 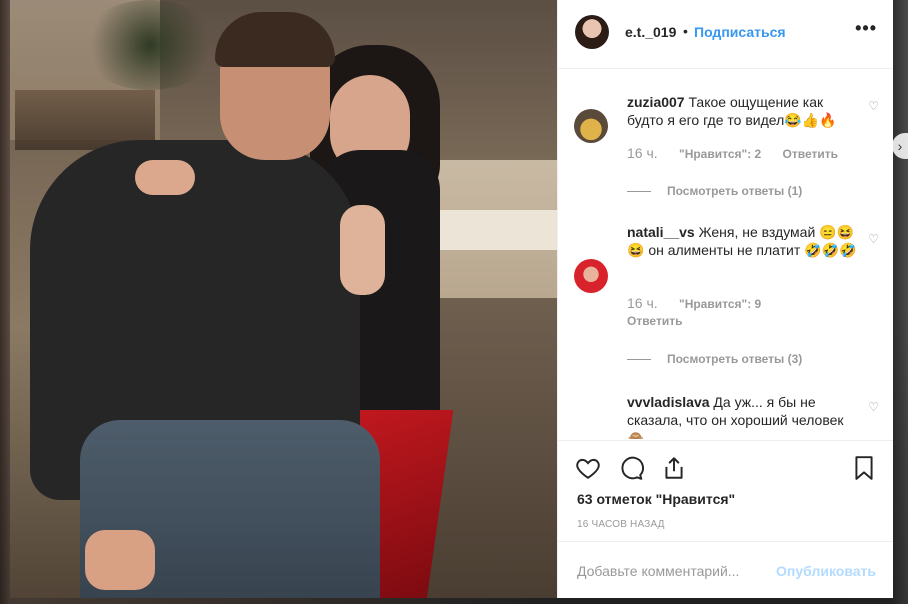 What do you see at coordinates (725, 490) in the screenshot?
I see `post-actions: 63 отметок "Нравится" 16 ЧАСОВ НАЗАД` at bounding box center [725, 490].